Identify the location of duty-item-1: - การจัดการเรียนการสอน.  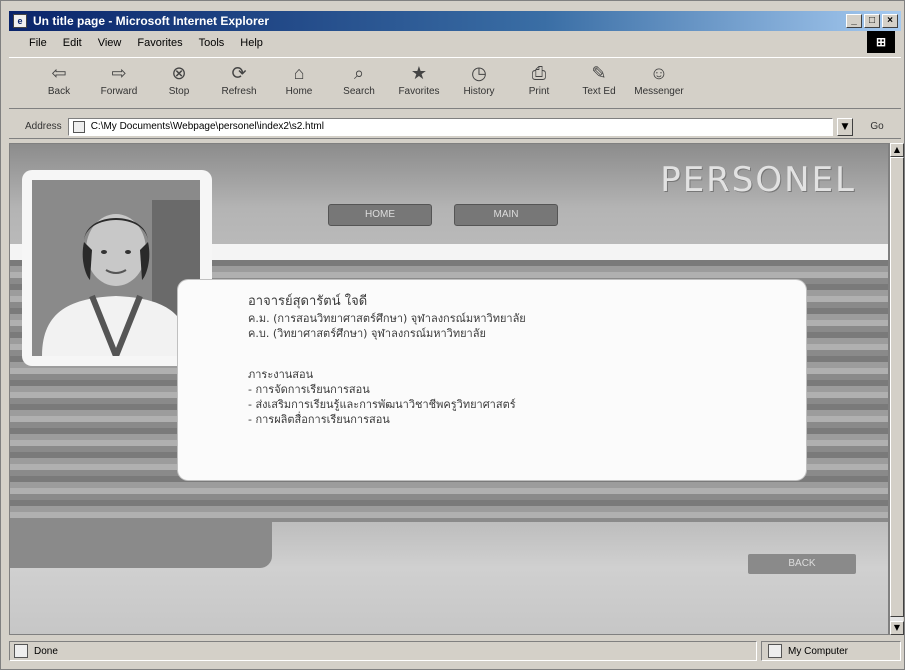
(309, 389).